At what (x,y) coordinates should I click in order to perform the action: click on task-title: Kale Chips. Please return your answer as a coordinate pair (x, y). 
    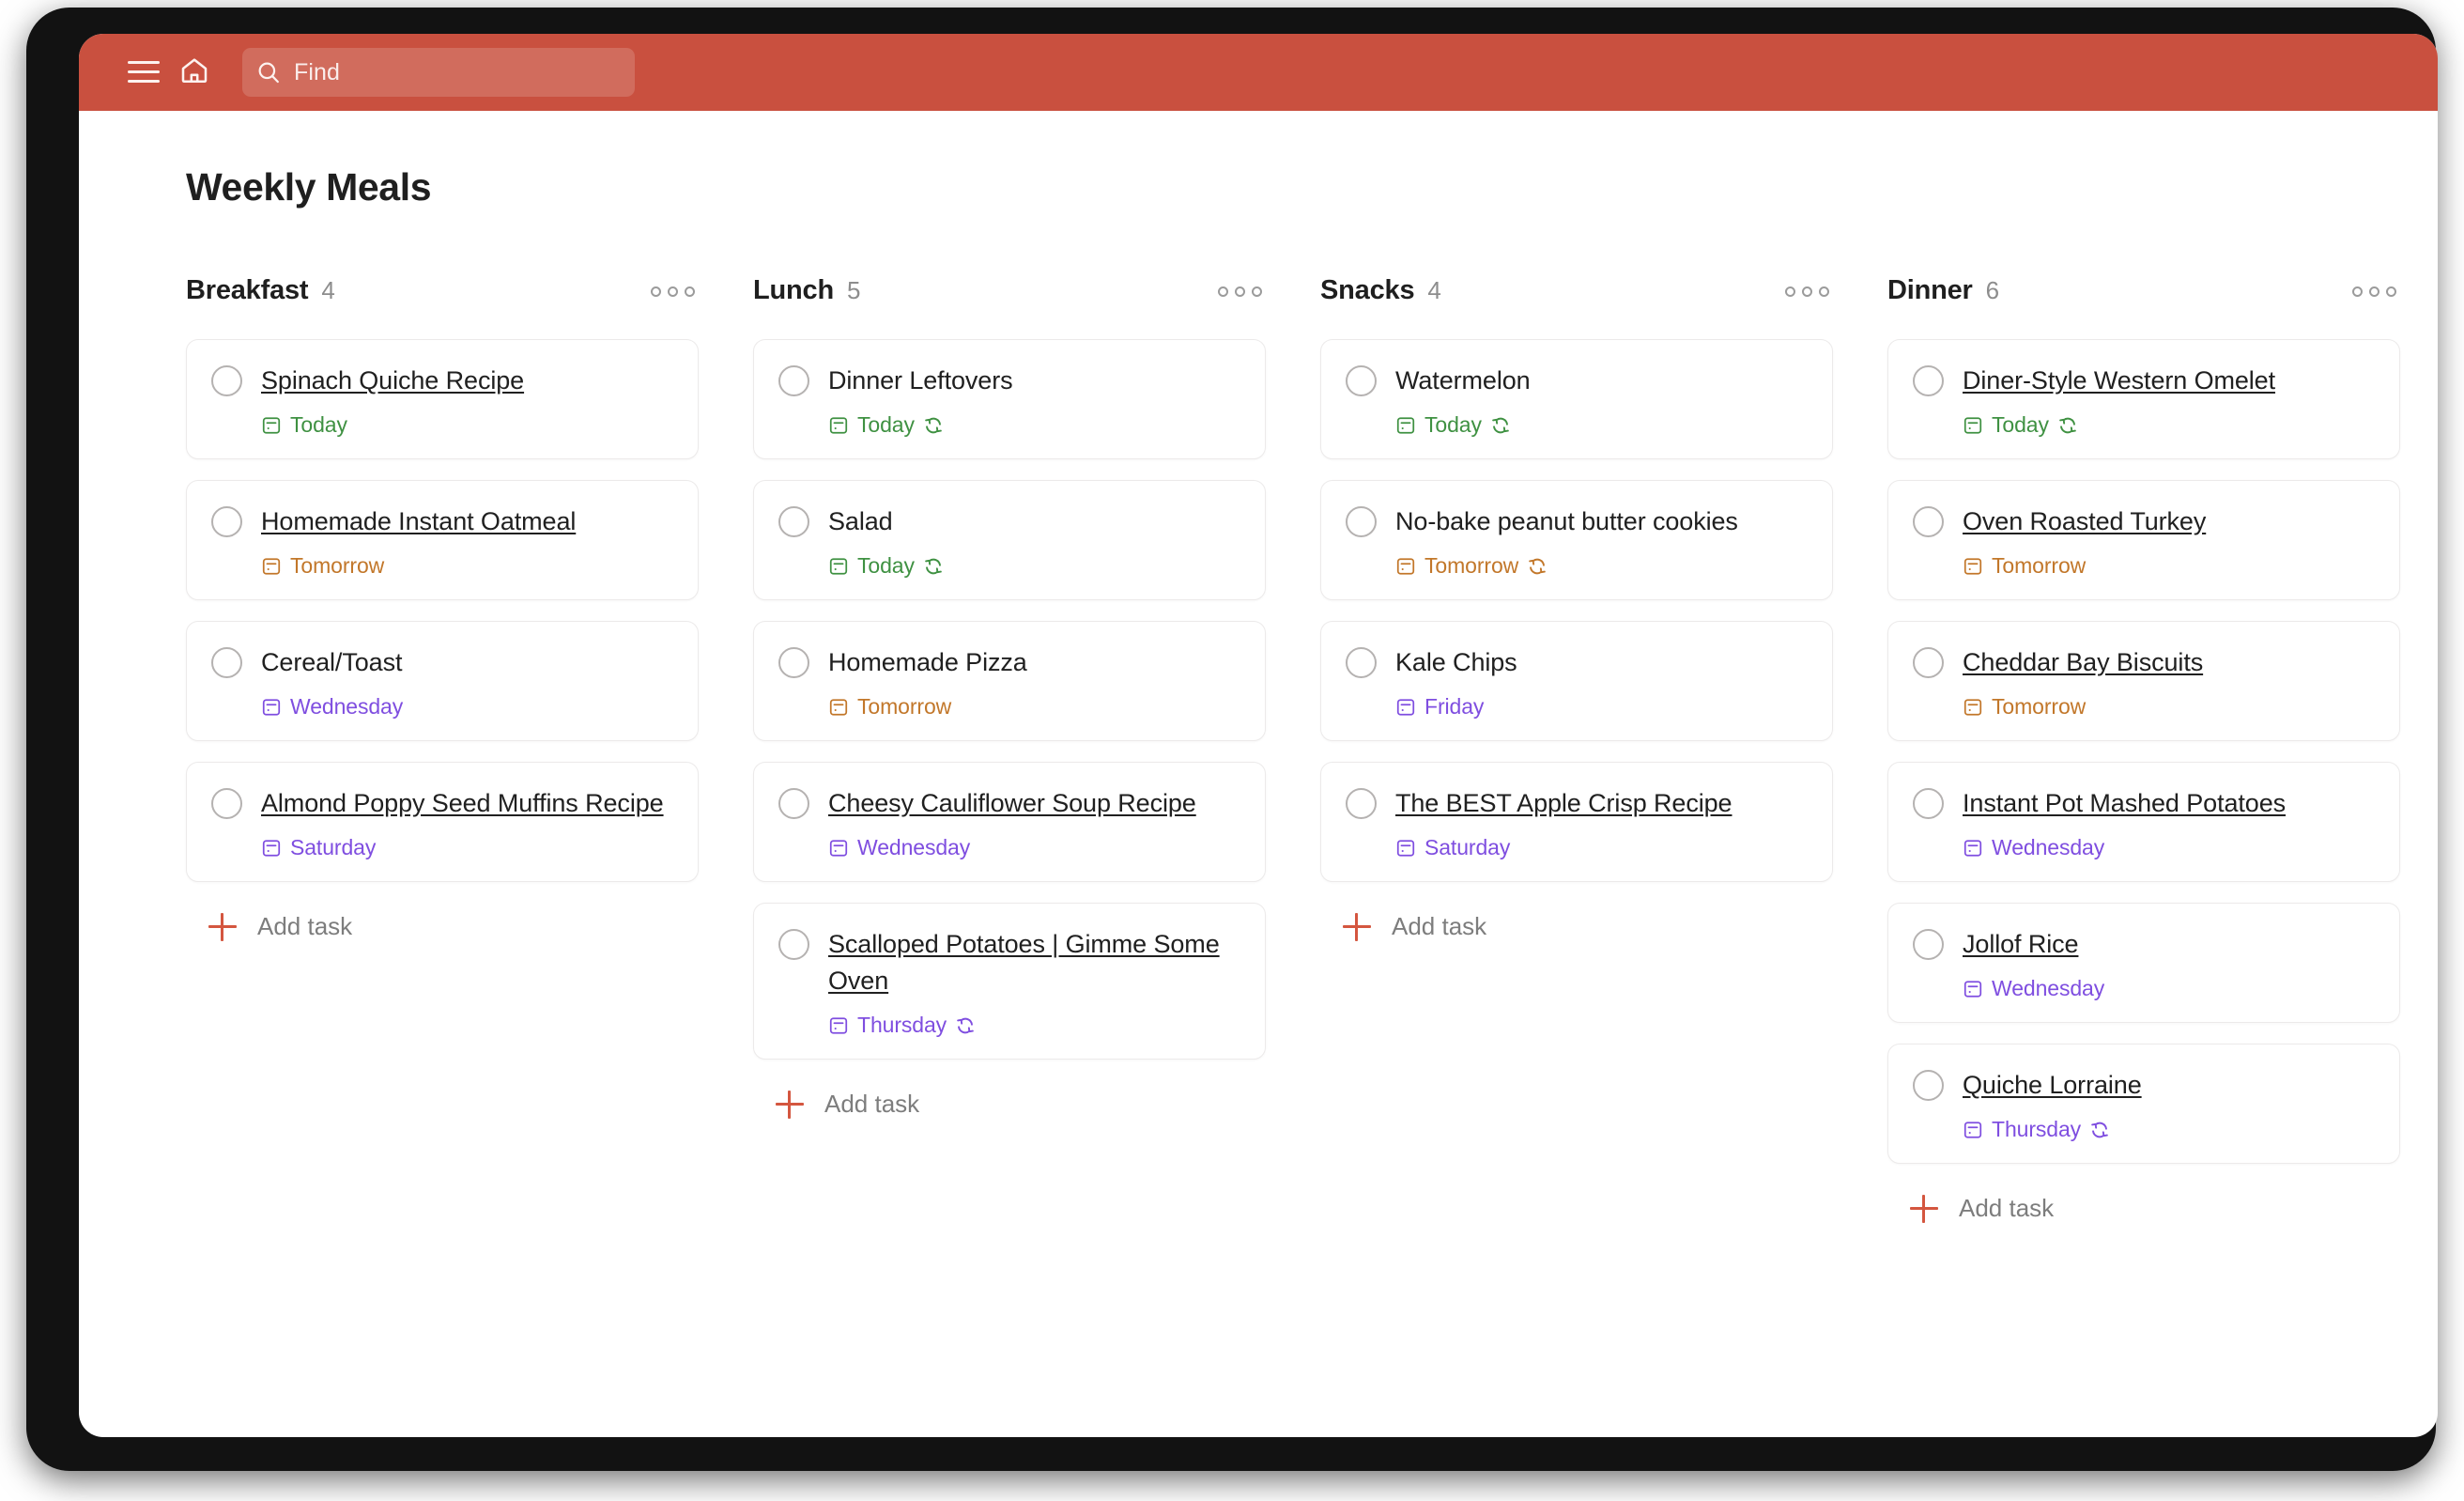
    Looking at the image, I should click on (1456, 662).